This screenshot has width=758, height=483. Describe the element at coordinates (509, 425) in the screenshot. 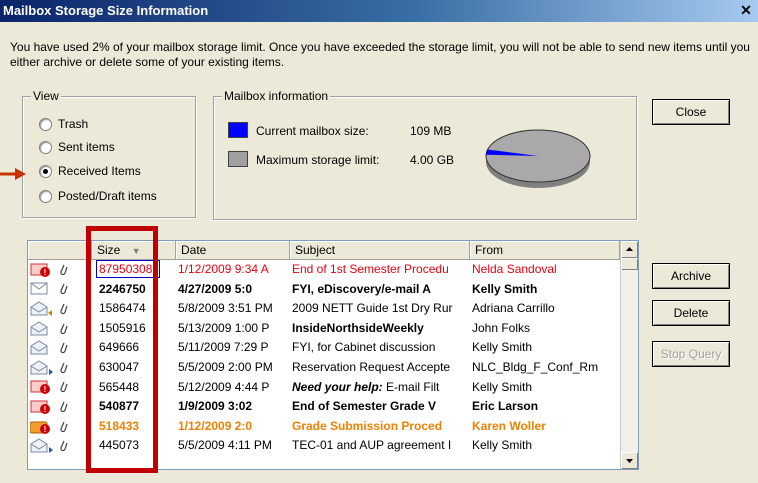

I see `from-cell: Karen Woller` at that location.